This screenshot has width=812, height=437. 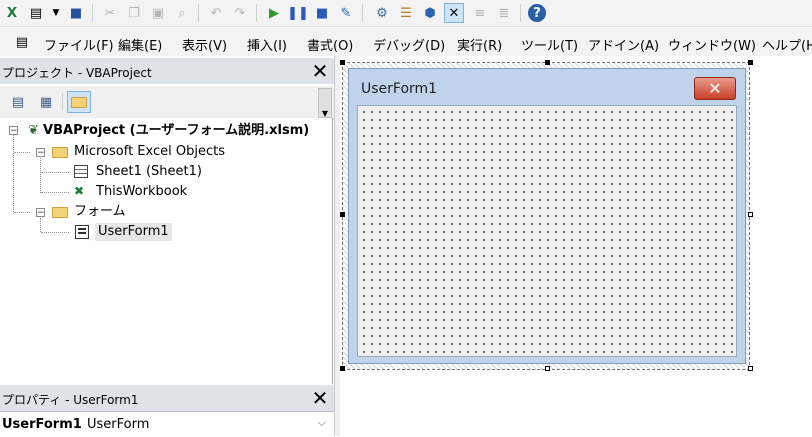 I want to click on toggle-folders-icon, so click(x=79, y=102).